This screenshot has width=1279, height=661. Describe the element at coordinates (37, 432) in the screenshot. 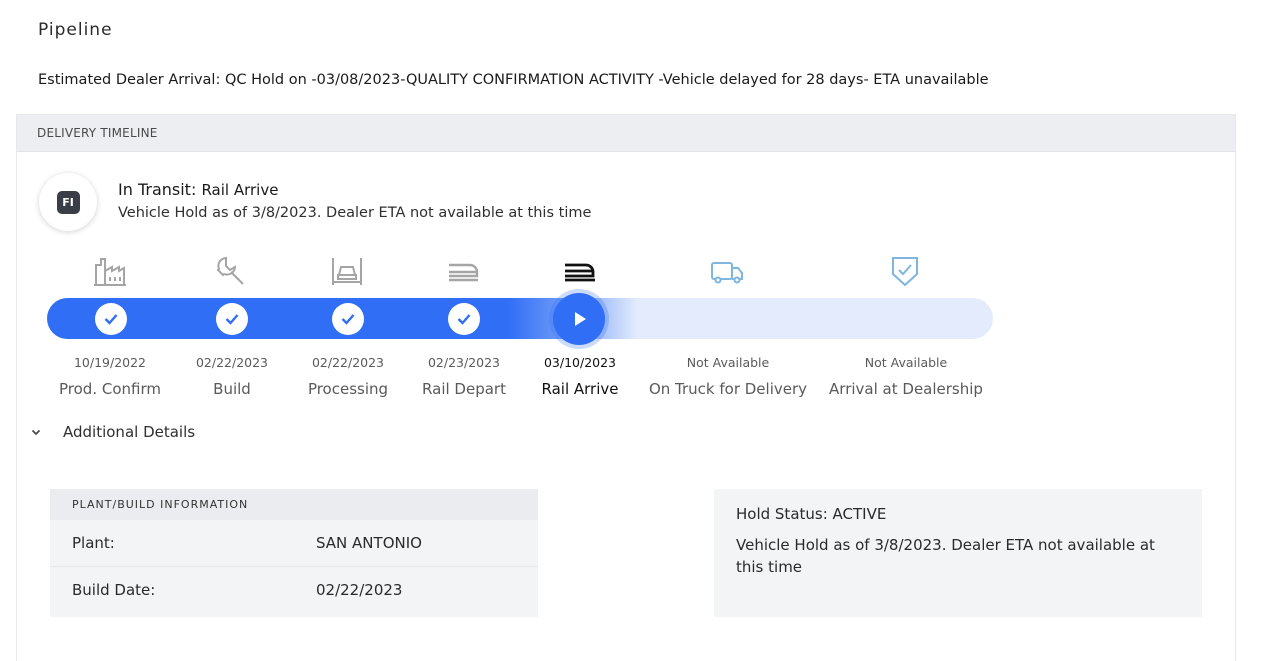

I see `chevron-down-icon` at that location.